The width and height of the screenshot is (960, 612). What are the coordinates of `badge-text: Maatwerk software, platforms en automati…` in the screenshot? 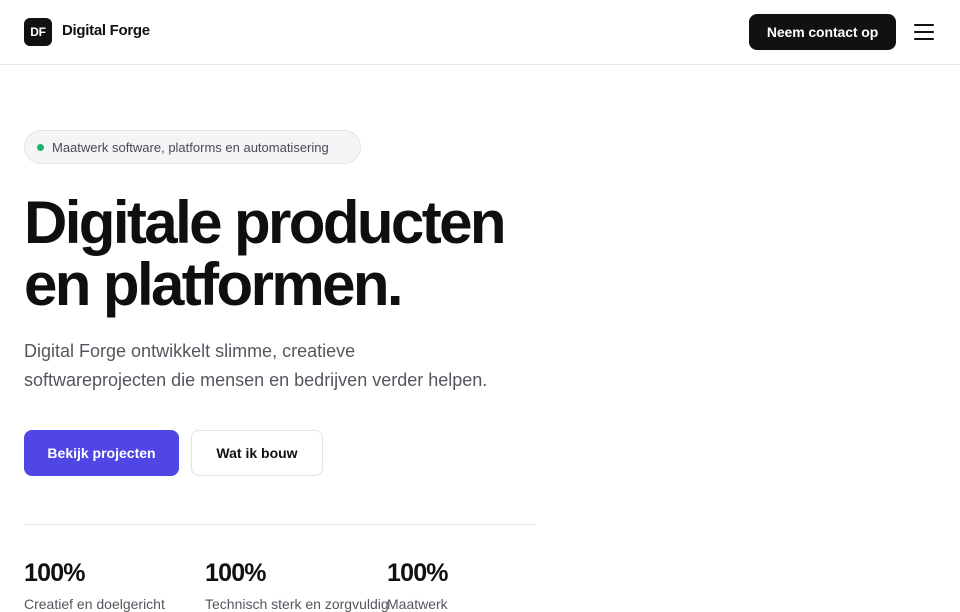 It's located at (190, 147).